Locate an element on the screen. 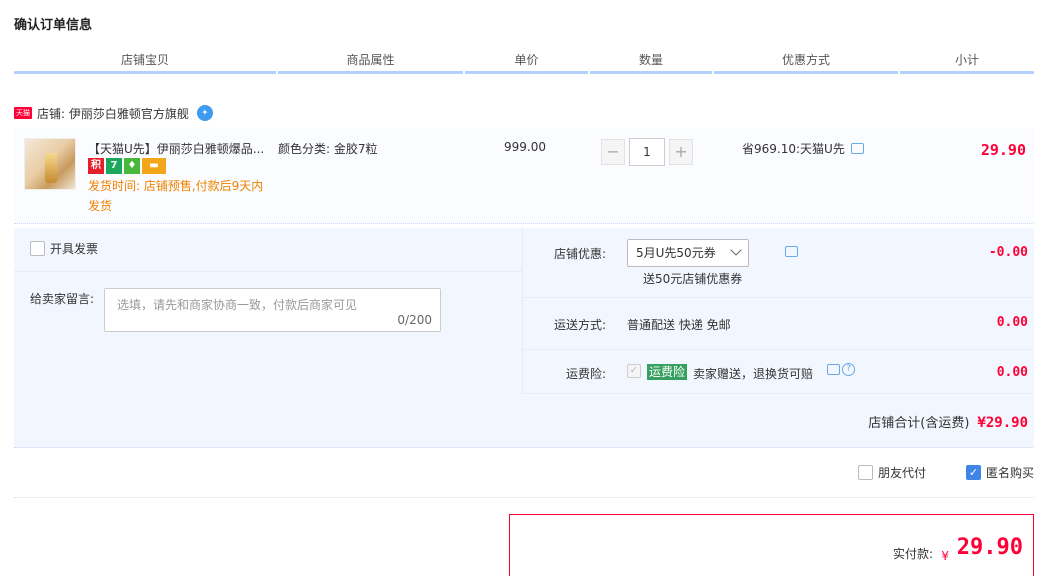 The height and width of the screenshot is (576, 1052). discount-info: 省969.10:天猫U先 is located at coordinates (803, 148).